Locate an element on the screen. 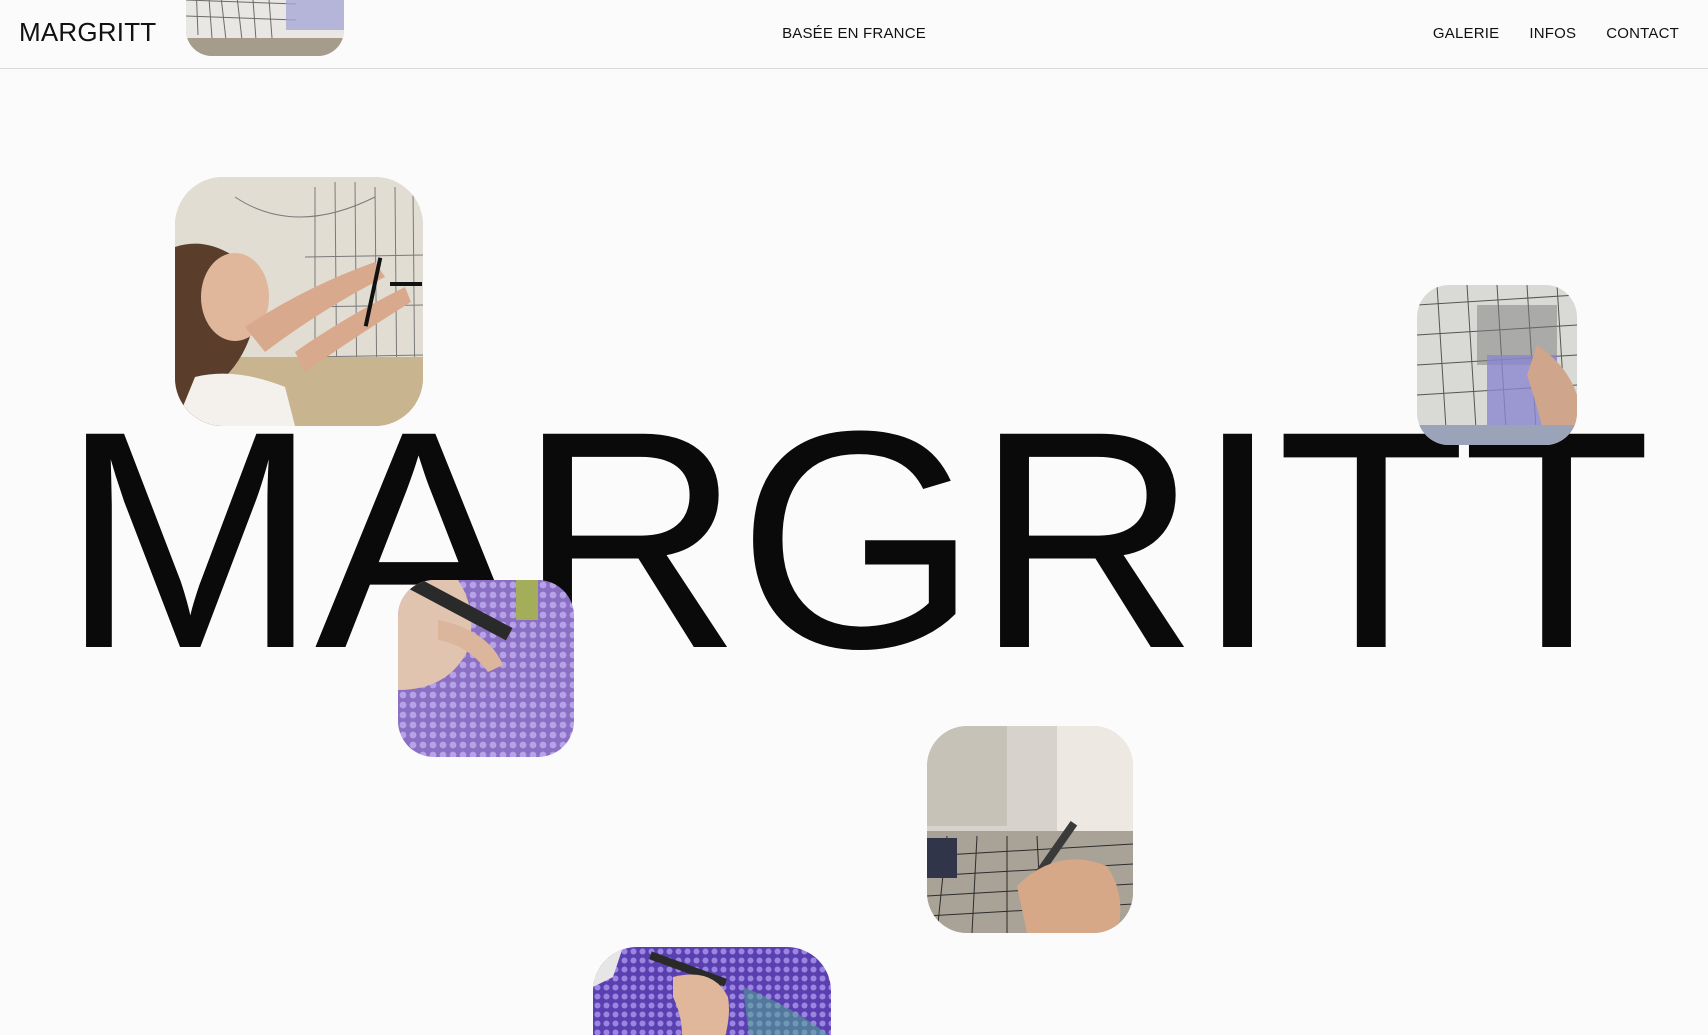 Image resolution: width=1708 pixels, height=1035 pixels. nav-contact: CONTACT is located at coordinates (1642, 33).